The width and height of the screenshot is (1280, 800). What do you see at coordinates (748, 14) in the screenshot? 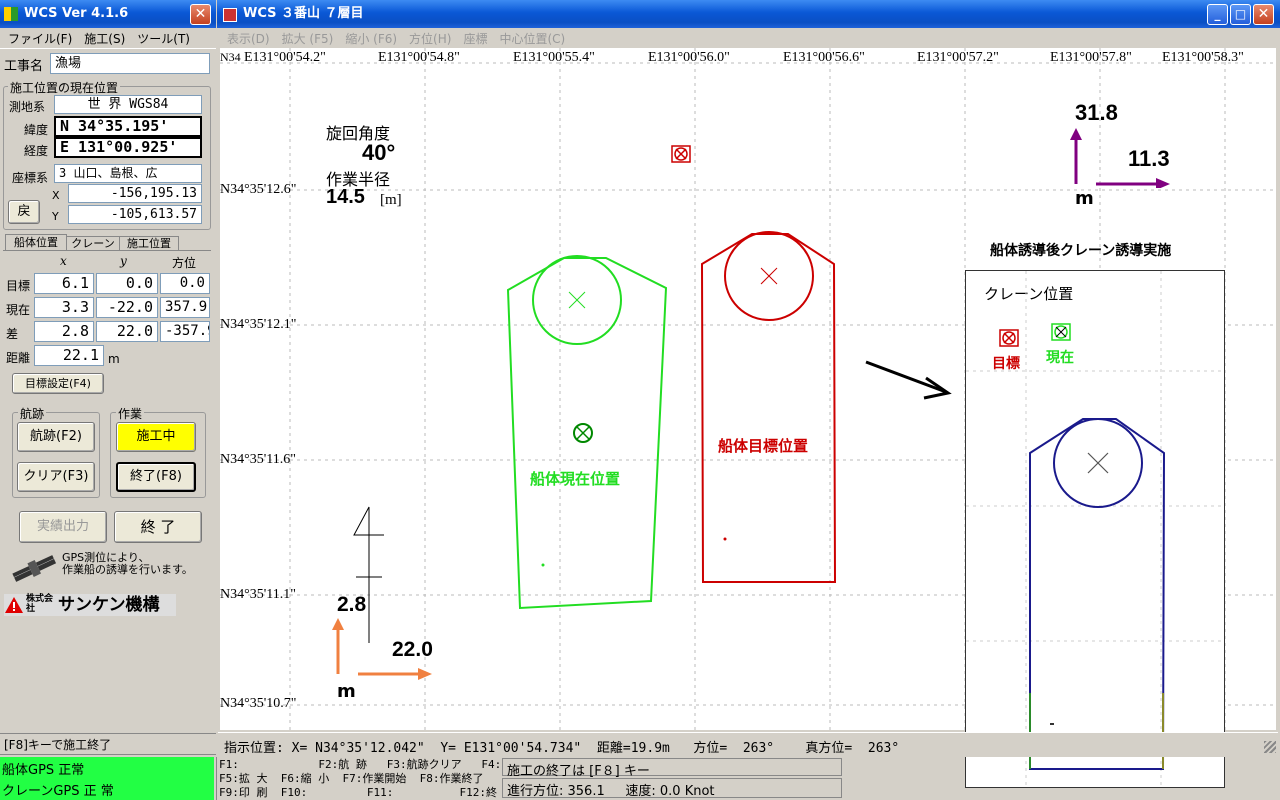
I see `map-title-bar: WCS ３番山 ７層目 _ □ ✕` at bounding box center [748, 14].